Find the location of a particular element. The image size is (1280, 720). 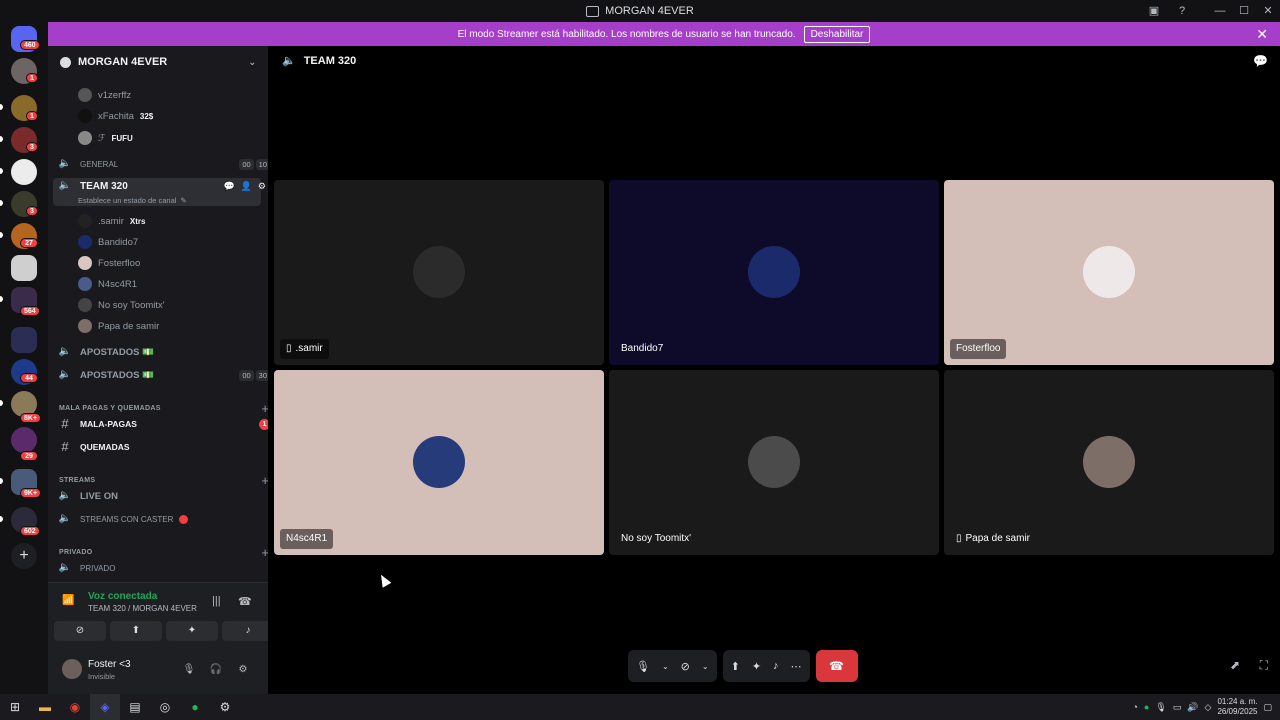

voice-channel-streams-caster: 🔈 STREAMS CON CASTER is located at coordinates (168, 519).